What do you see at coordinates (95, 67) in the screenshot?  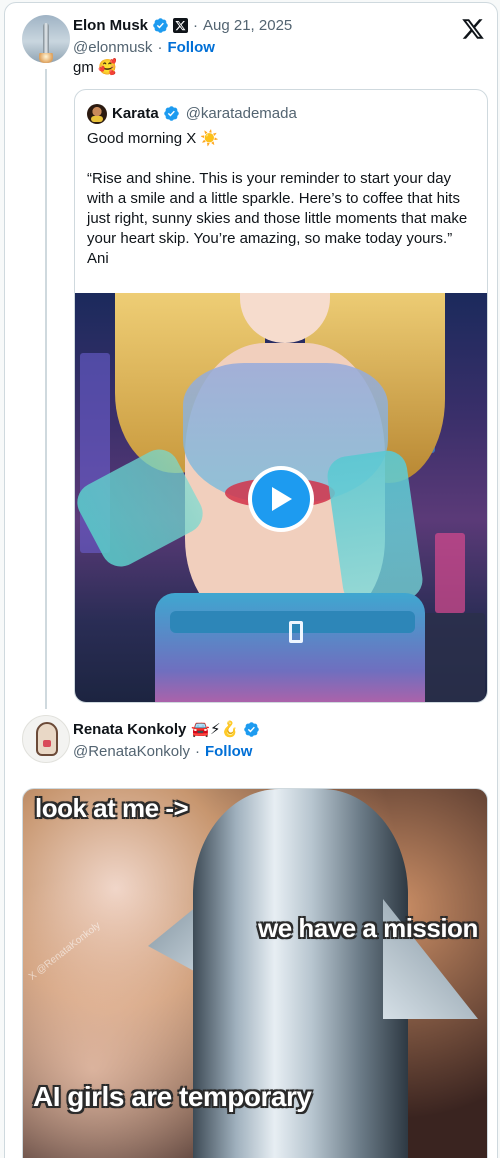 I see `tweet-text: gm 🥰` at bounding box center [95, 67].